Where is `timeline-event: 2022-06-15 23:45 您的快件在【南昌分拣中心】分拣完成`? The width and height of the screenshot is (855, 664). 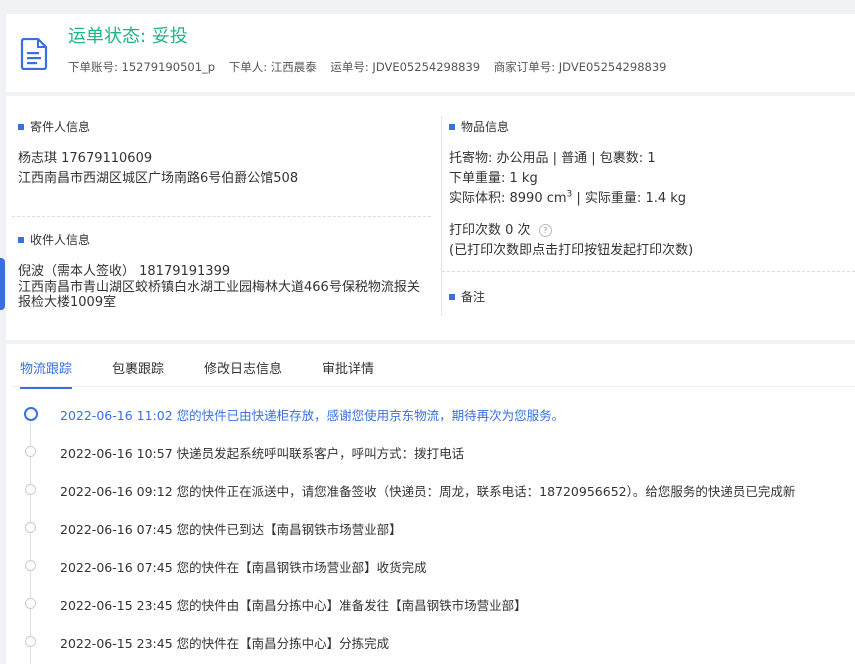 timeline-event: 2022-06-15 23:45 您的快件在【南昌分拣中心】分拣完成 is located at coordinates (225, 643).